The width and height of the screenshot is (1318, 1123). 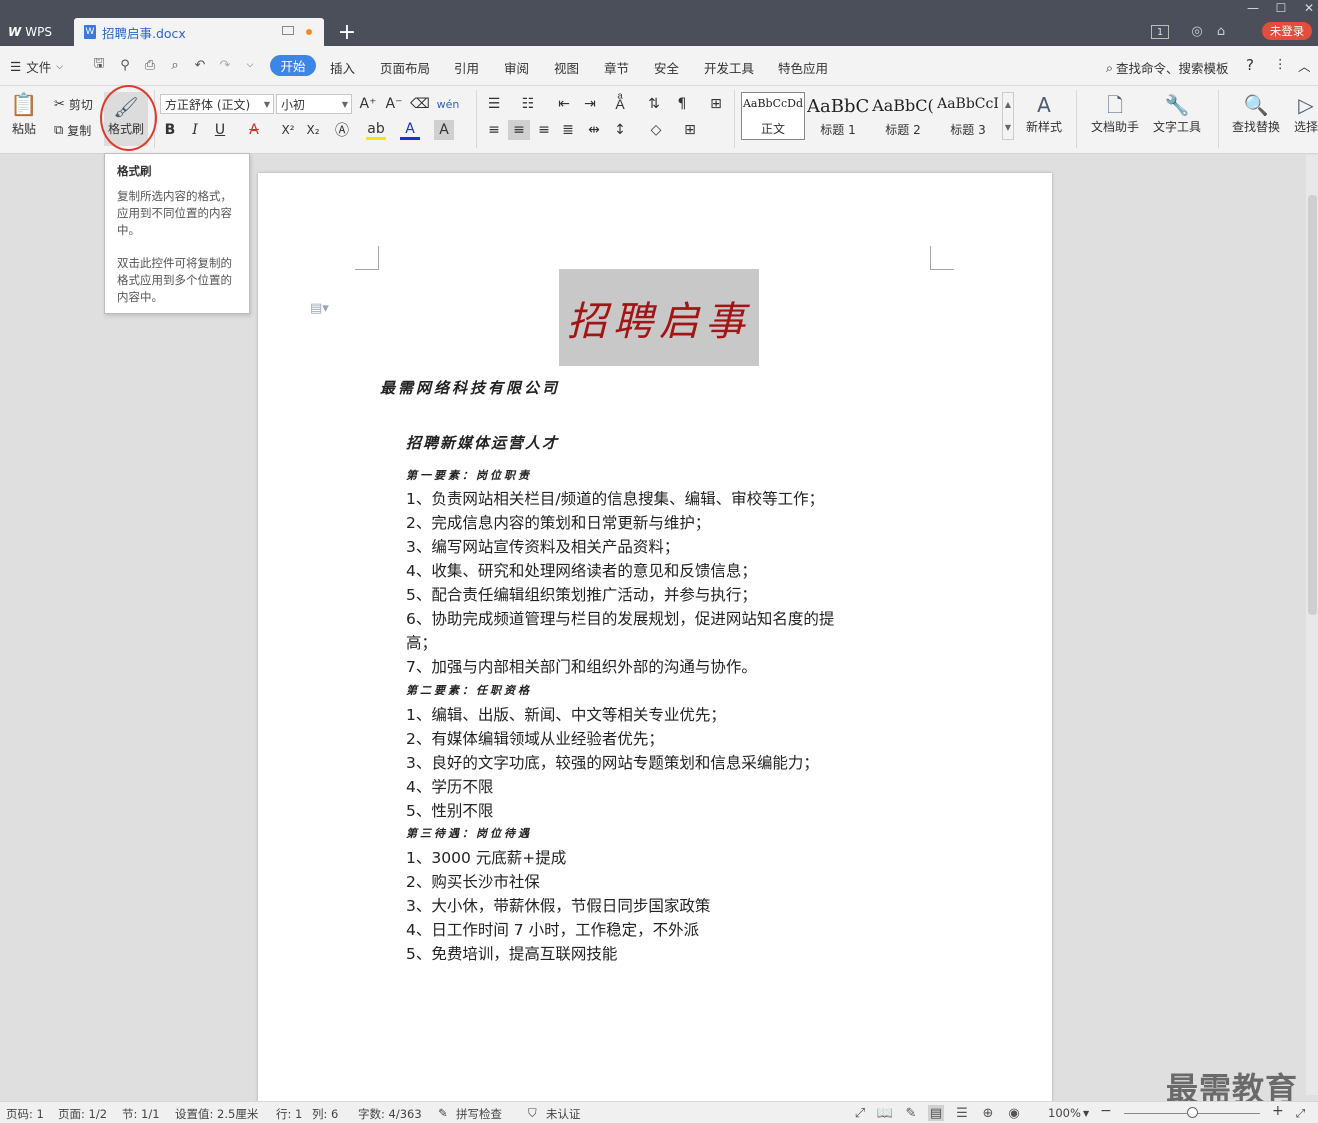 What do you see at coordinates (466, 67) in the screenshot?
I see `tab-references: 引用` at bounding box center [466, 67].